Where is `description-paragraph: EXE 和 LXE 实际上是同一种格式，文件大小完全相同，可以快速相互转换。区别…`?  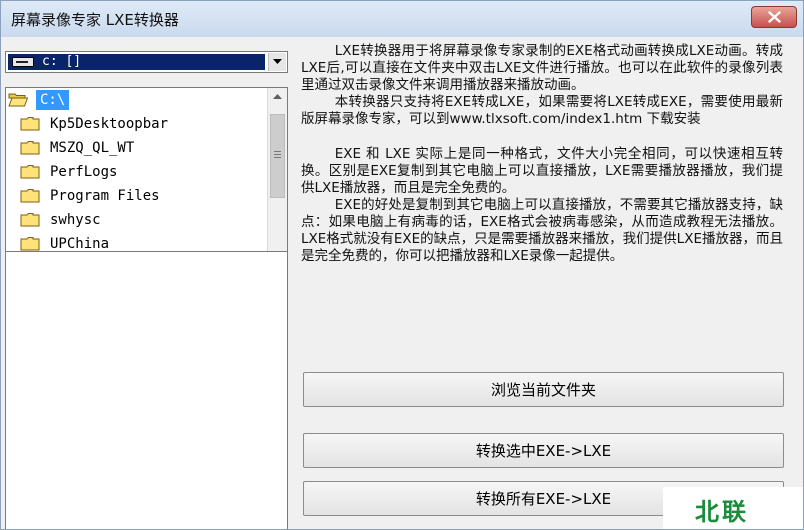
description-paragraph: EXE 和 LXE 实际上是同一种格式，文件大小完全相同，可以快速相互转换。区别… is located at coordinates (542, 171).